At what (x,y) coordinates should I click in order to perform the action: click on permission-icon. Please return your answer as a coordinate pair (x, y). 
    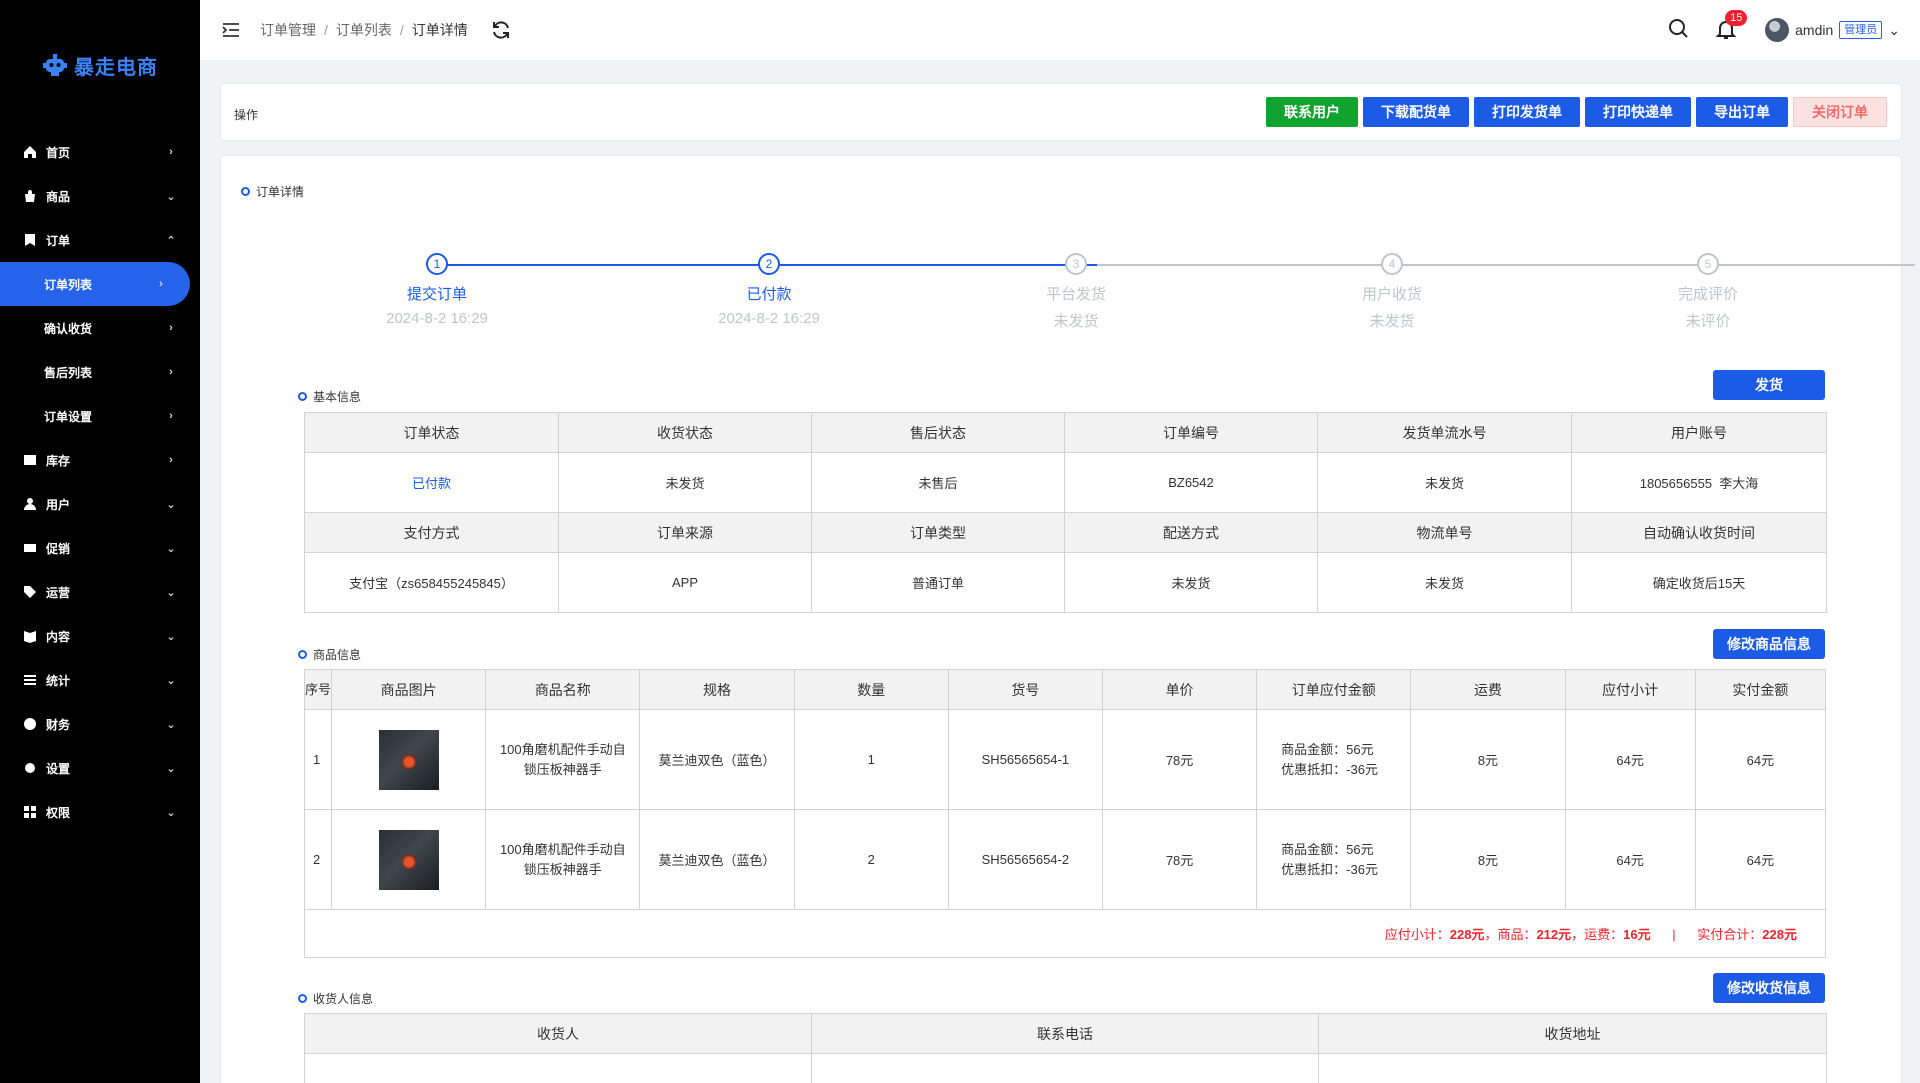
    Looking at the image, I should click on (30, 812).